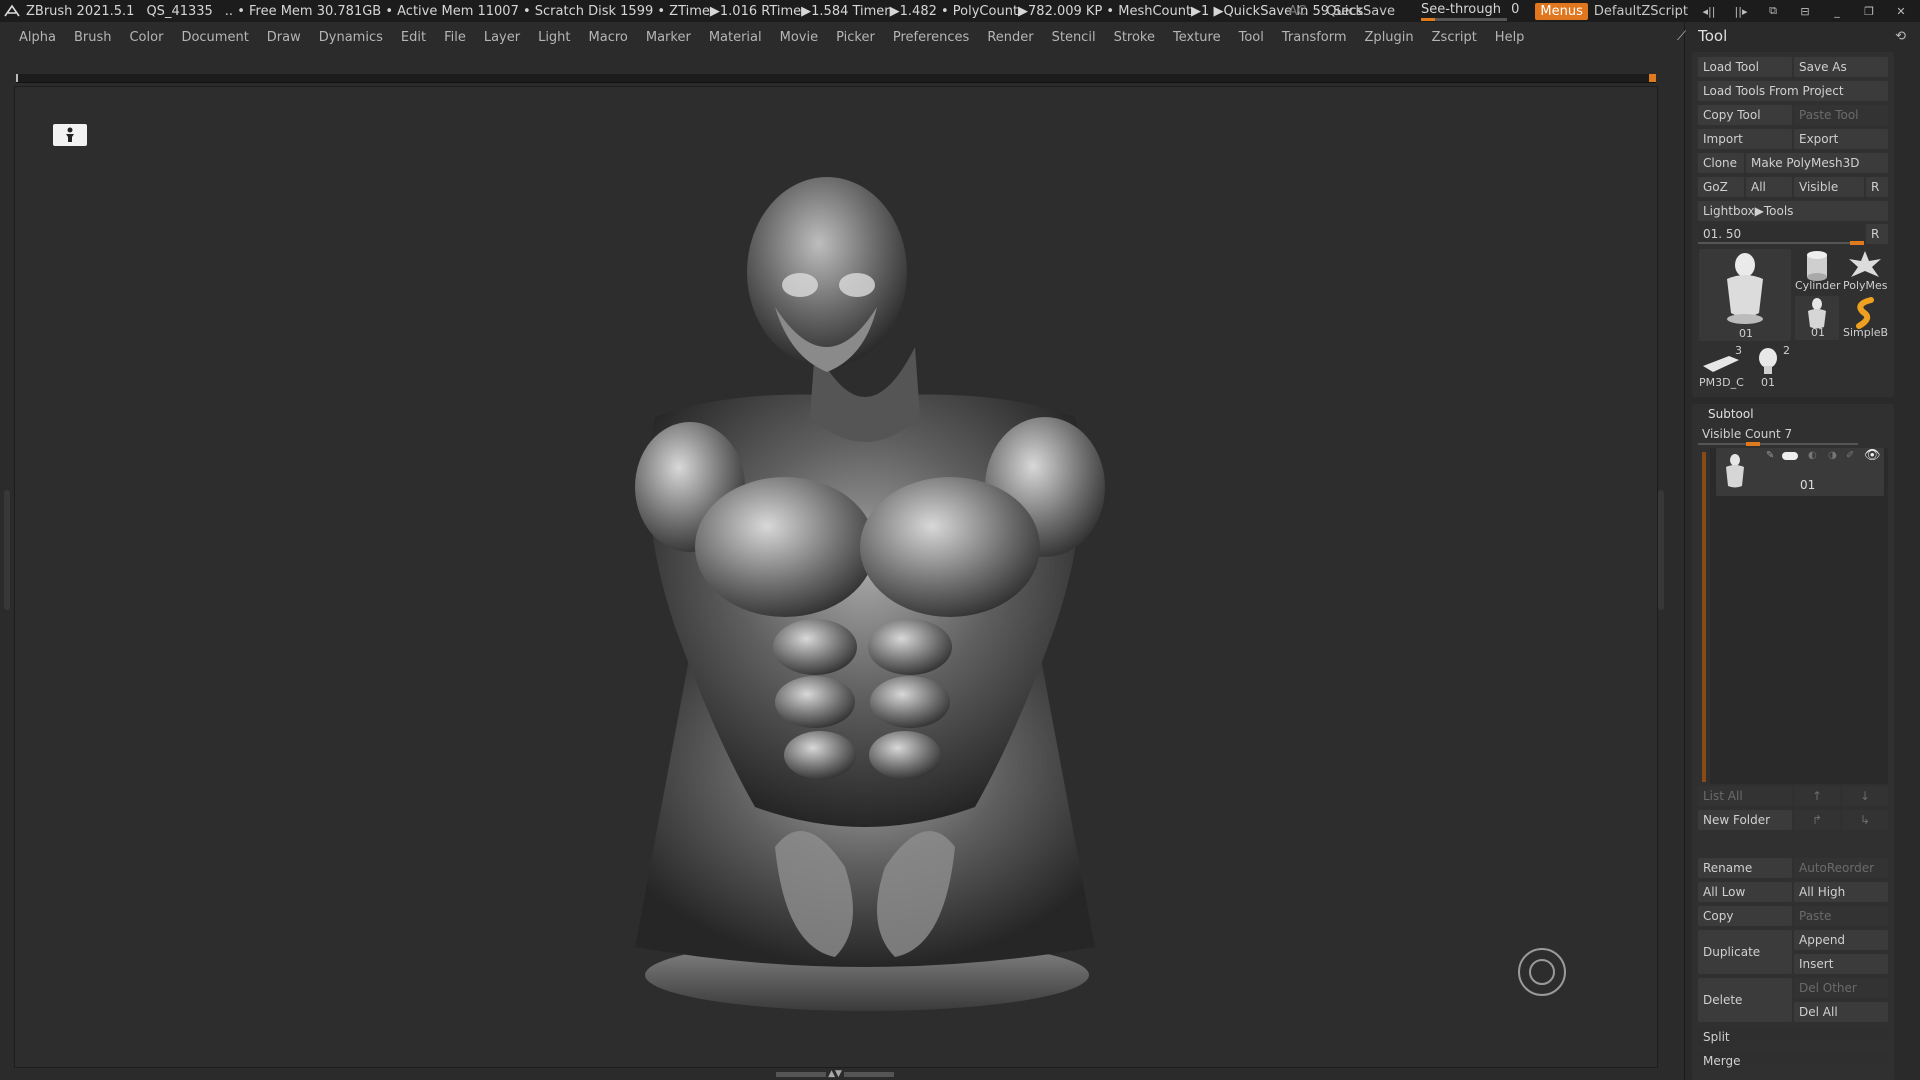 Image resolution: width=1920 pixels, height=1080 pixels. Describe the element at coordinates (1010, 37) in the screenshot. I see `menu-render: Render` at that location.